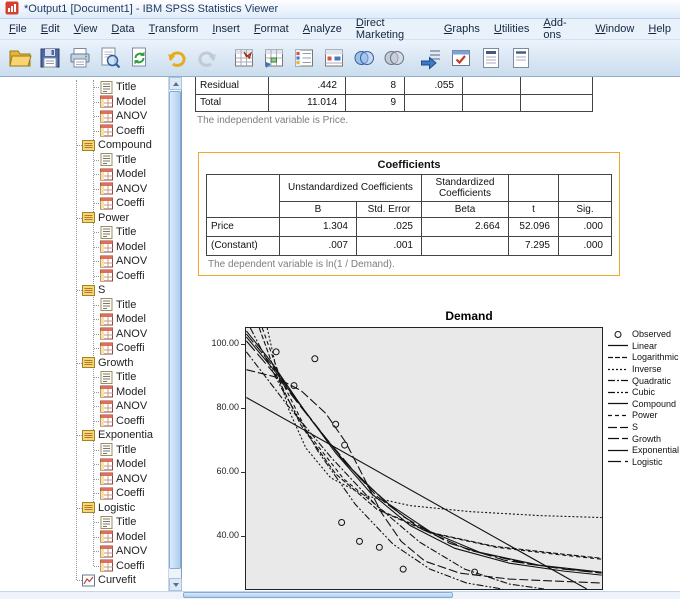 The width and height of the screenshot is (680, 599). I want to click on outline-scrollbar, so click(175, 334).